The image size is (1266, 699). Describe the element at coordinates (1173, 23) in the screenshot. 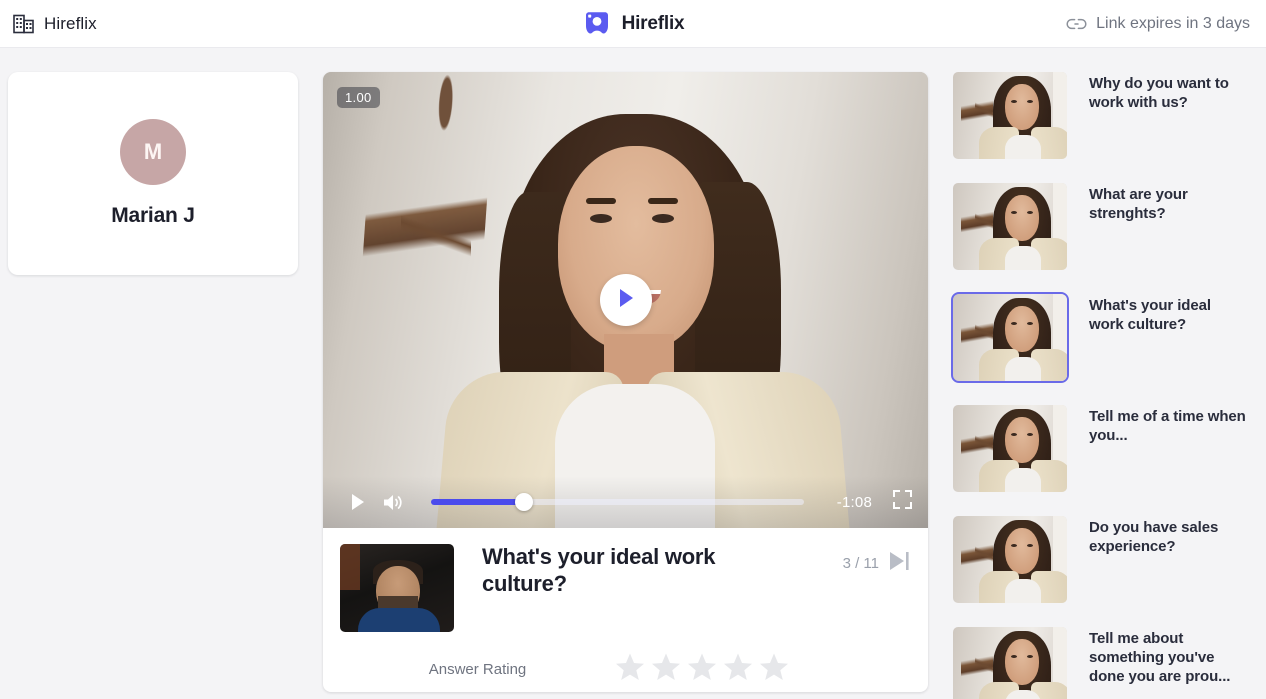

I see `link-expiry-text: Link expires in 3 days` at that location.